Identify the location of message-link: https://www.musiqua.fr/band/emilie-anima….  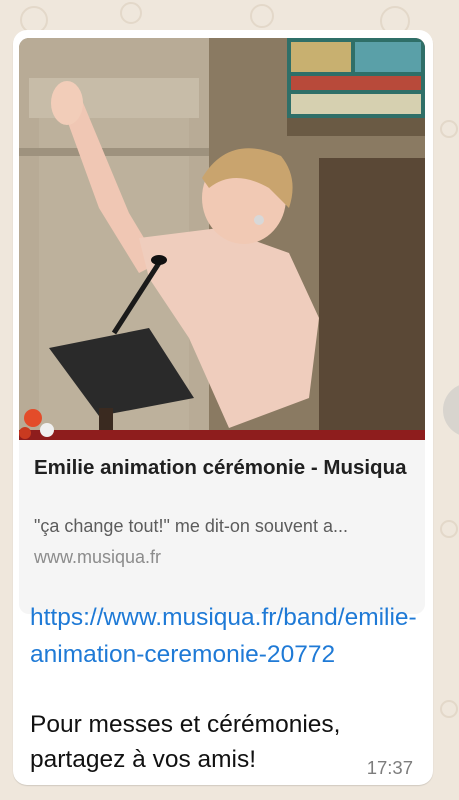
(226, 636).